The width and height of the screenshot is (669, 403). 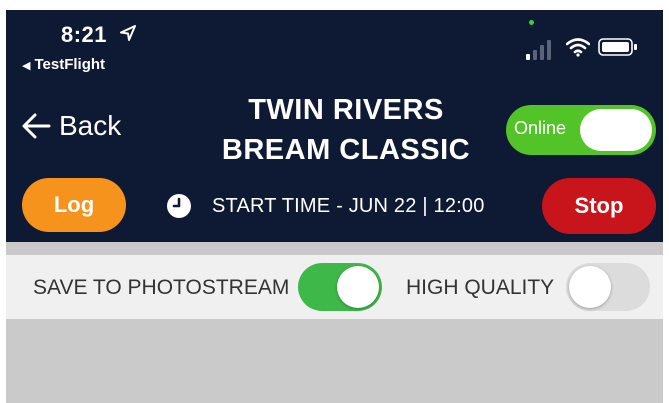 I want to click on online-label: Online, so click(x=540, y=128).